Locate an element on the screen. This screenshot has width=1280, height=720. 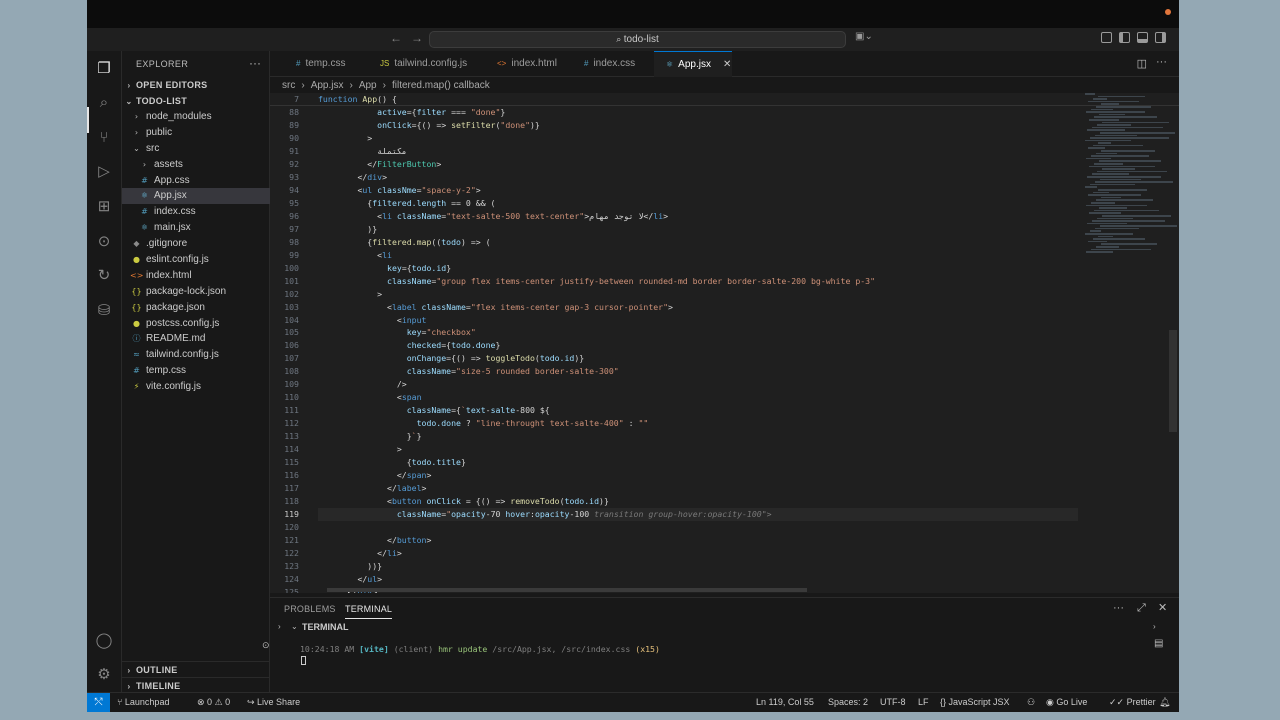
live-share-status: ↪ Live Share is located at coordinates (273, 702).